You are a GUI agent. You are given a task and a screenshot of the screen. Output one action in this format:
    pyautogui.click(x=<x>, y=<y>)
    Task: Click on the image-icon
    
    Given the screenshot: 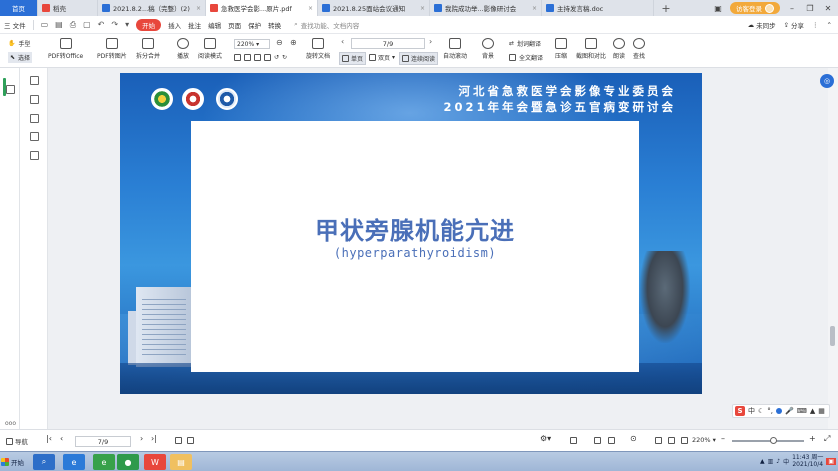 What is the action you would take?
    pyautogui.click(x=34, y=99)
    